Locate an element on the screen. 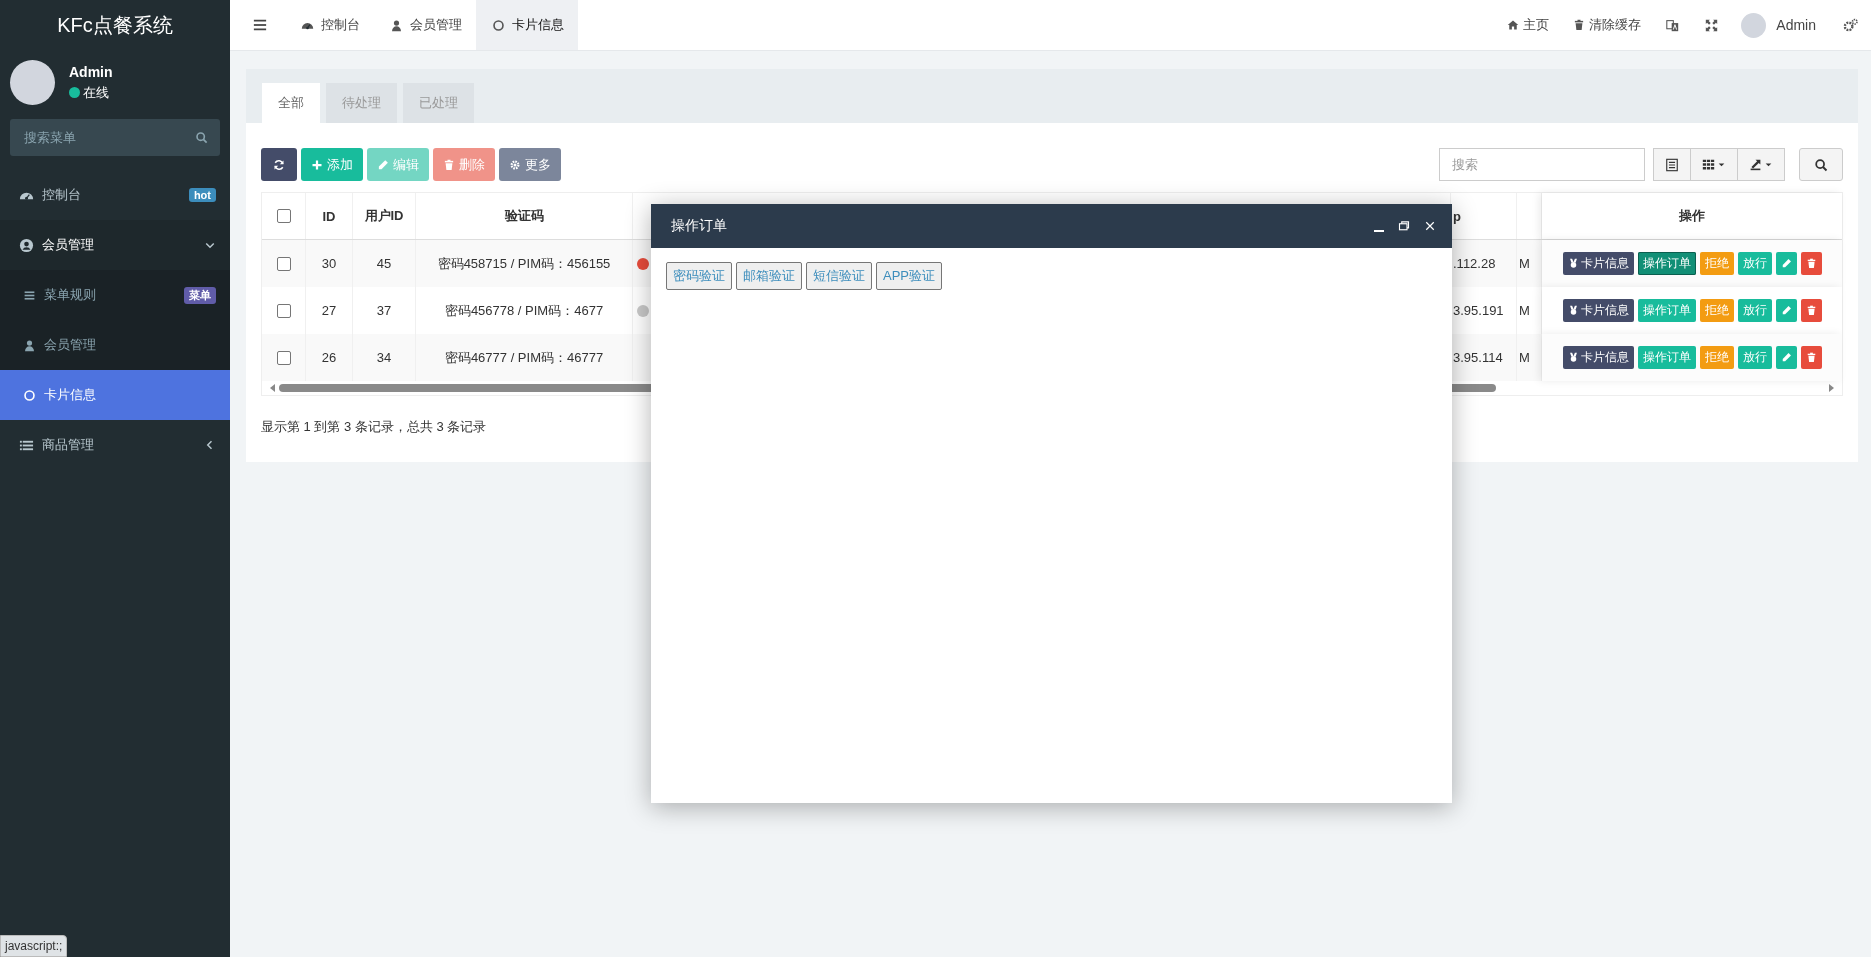 The width and height of the screenshot is (1871, 957). status-tooltip: javascript:; is located at coordinates (34, 946).